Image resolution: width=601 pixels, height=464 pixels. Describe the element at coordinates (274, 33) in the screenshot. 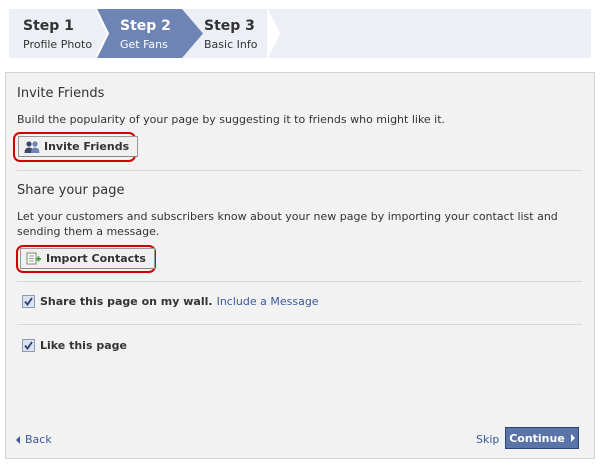

I see `step-3-chevron` at that location.